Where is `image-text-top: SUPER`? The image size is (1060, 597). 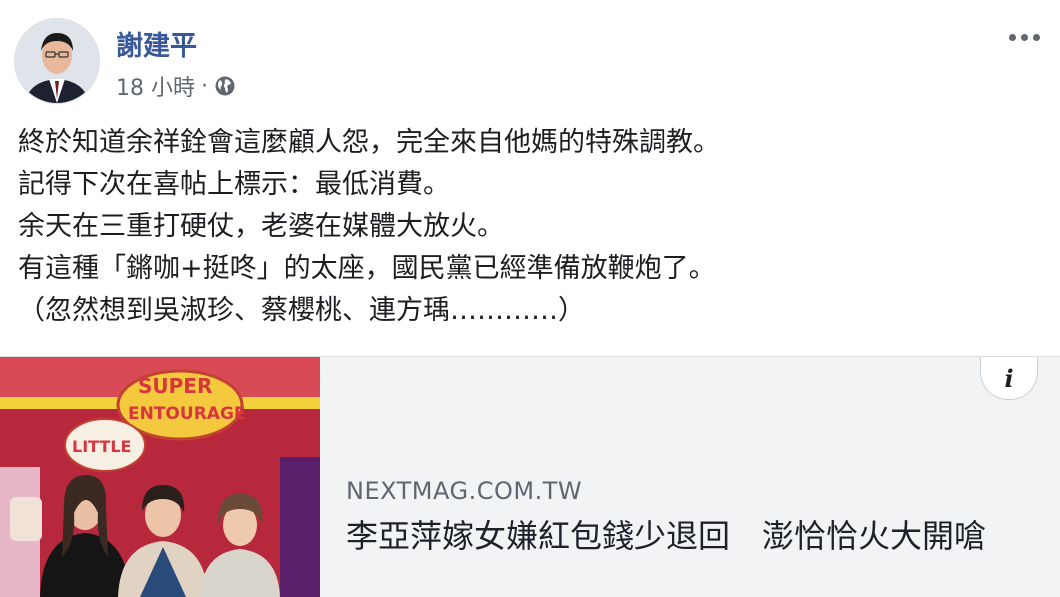
image-text-top: SUPER is located at coordinates (175, 386).